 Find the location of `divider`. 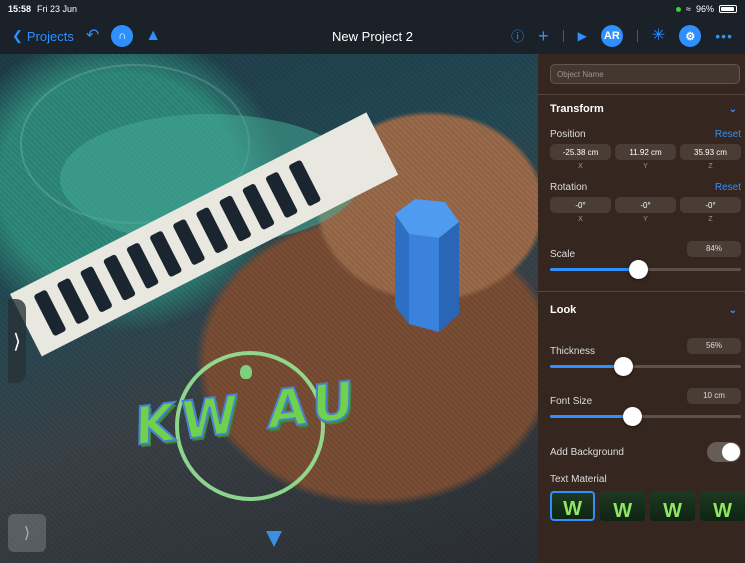

divider is located at coordinates (641, 291).